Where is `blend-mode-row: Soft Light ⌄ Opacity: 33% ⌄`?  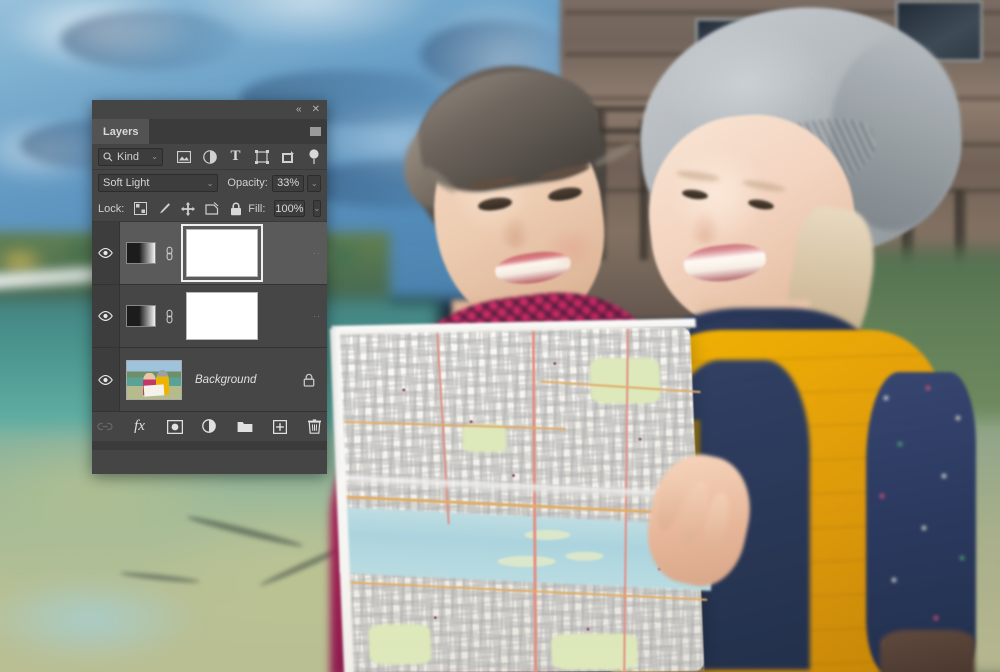
blend-mode-row: Soft Light ⌄ Opacity: 33% ⌄ is located at coordinates (209, 183).